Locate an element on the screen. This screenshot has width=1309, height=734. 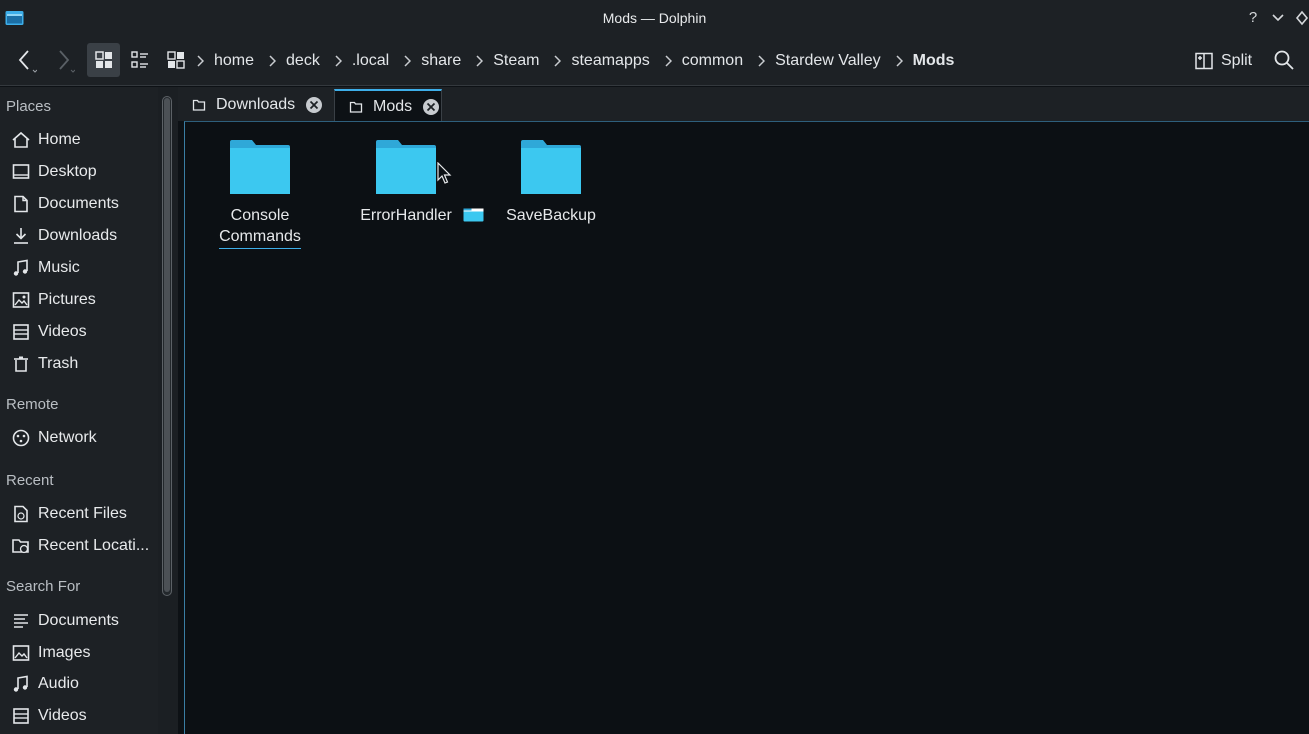
breadcrumb-item: Steam is located at coordinates (514, 61).